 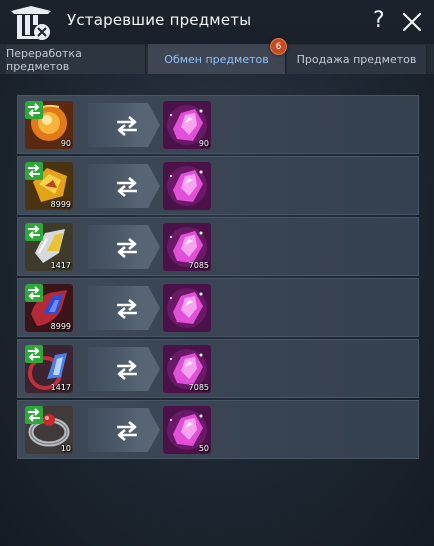 I want to click on result-item-quantity: 50, so click(x=203, y=448).